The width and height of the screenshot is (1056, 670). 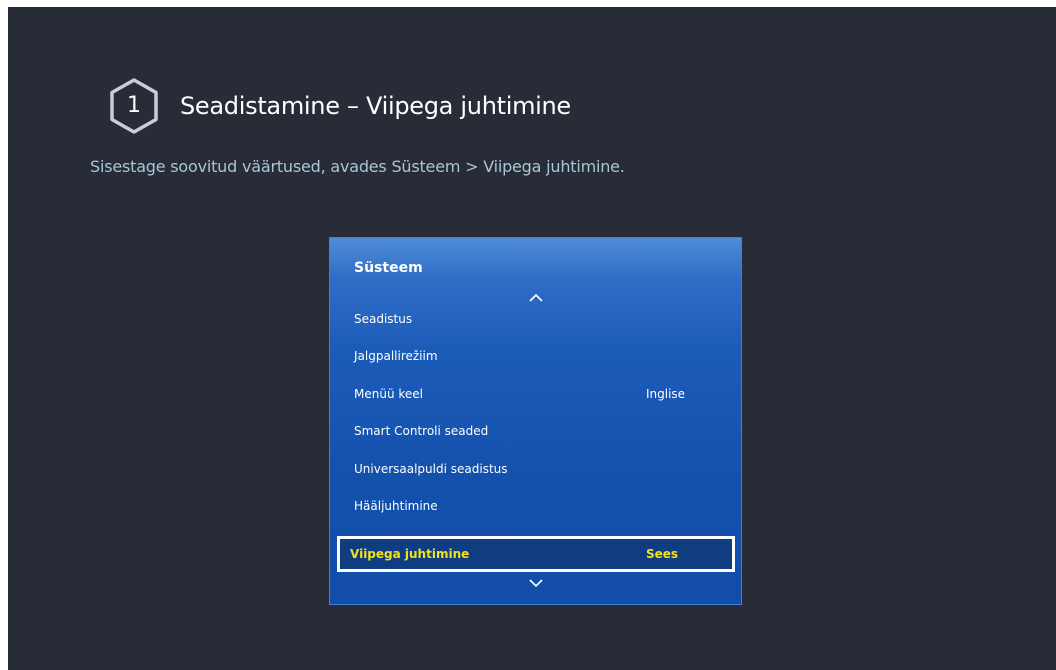 What do you see at coordinates (536, 298) in the screenshot?
I see `chevron-up-icon` at bounding box center [536, 298].